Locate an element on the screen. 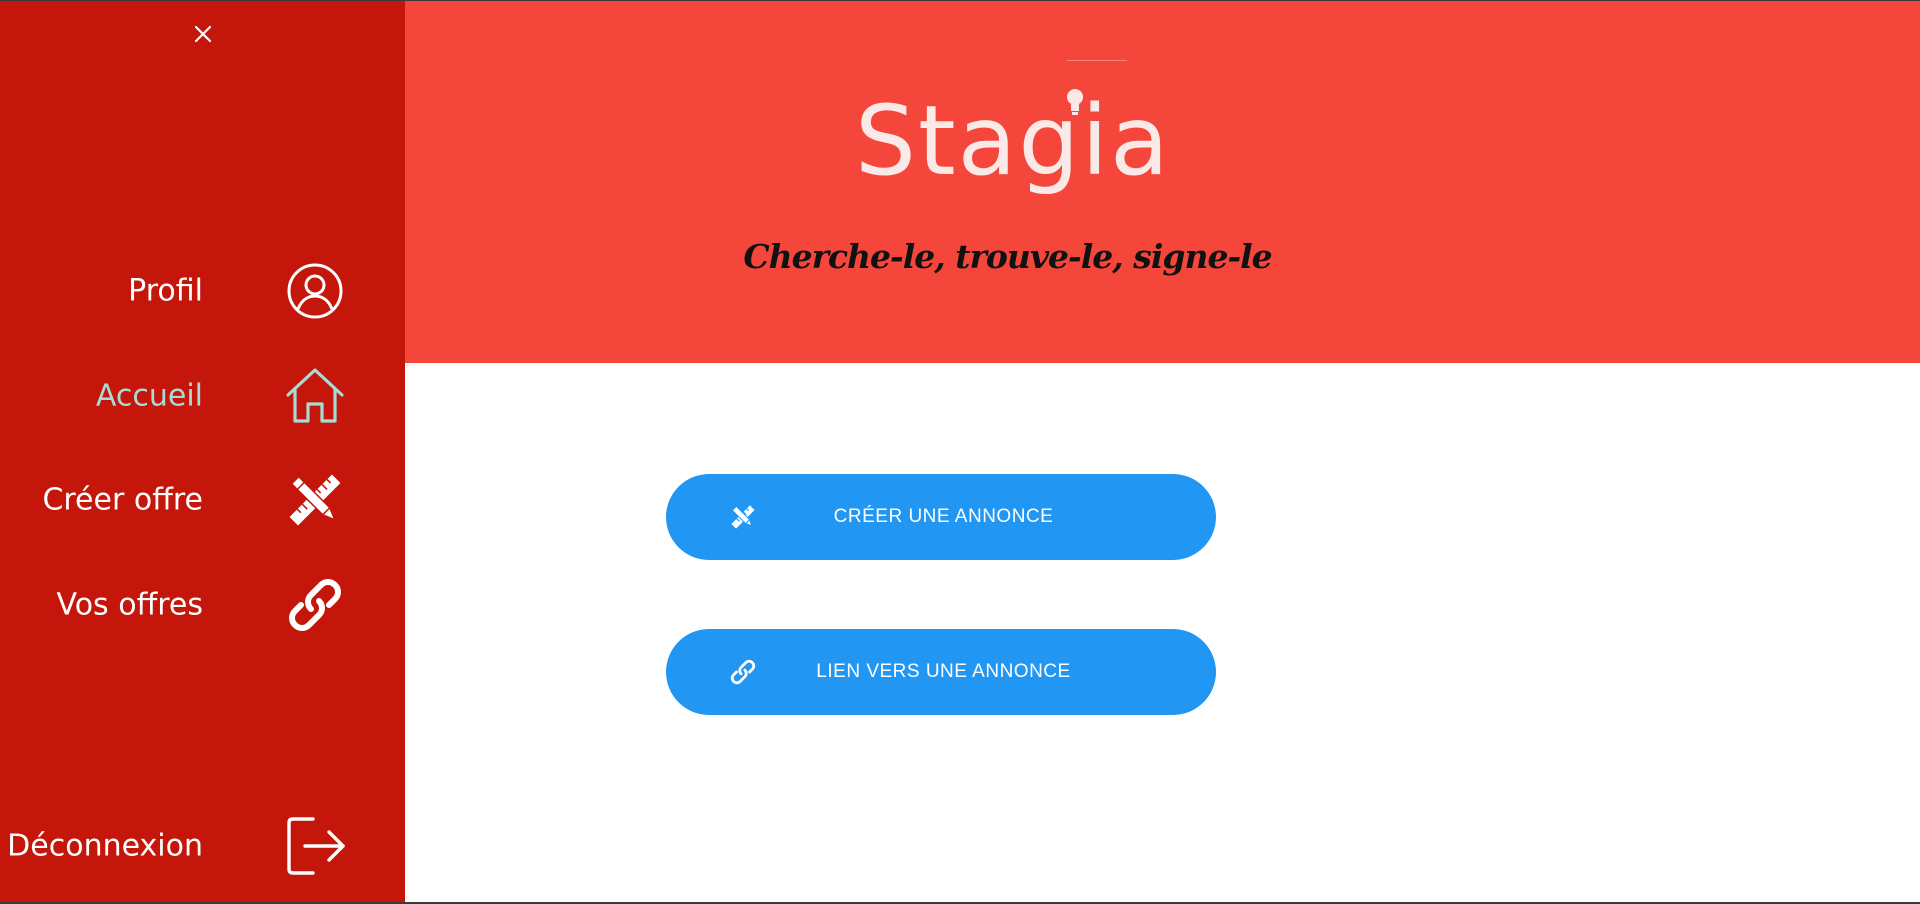 Image resolution: width=1920 pixels, height=904 pixels. close-sidebar-button is located at coordinates (203, 34).